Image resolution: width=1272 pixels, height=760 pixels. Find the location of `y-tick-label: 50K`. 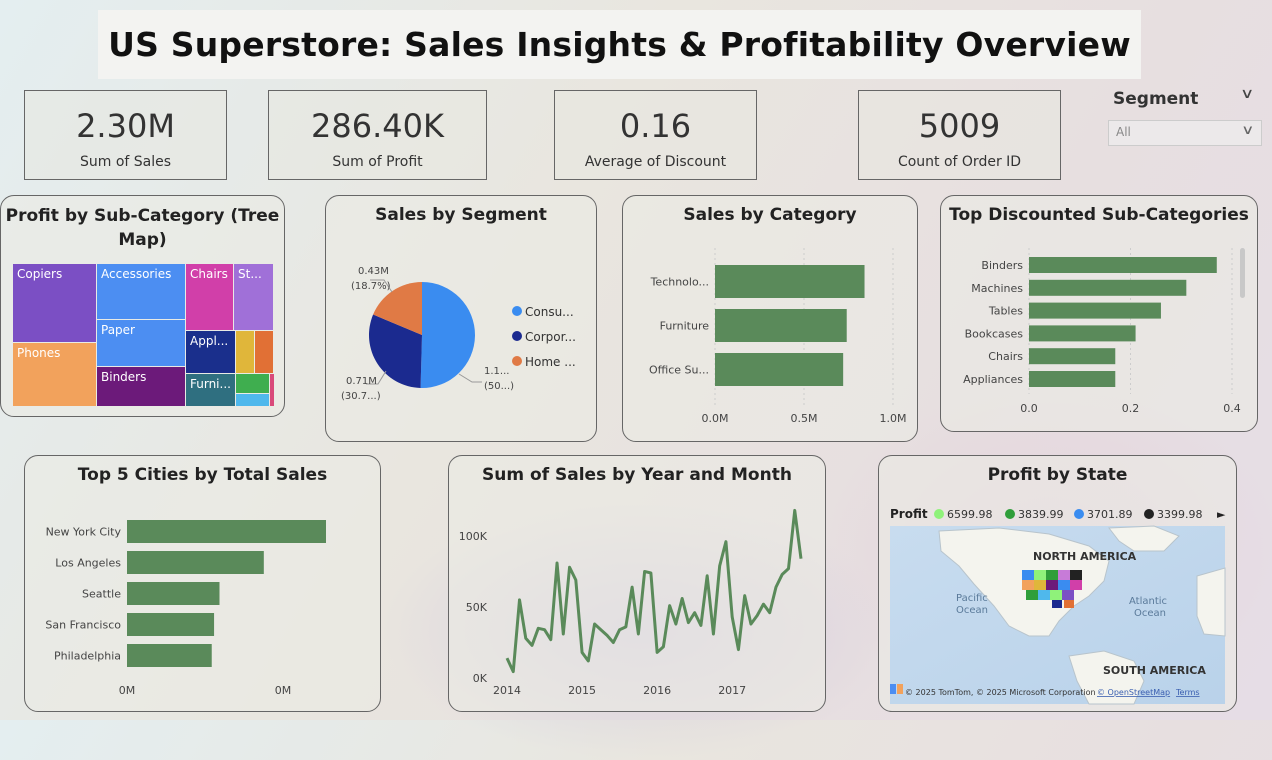

y-tick-label: 50K is located at coordinates (477, 607).